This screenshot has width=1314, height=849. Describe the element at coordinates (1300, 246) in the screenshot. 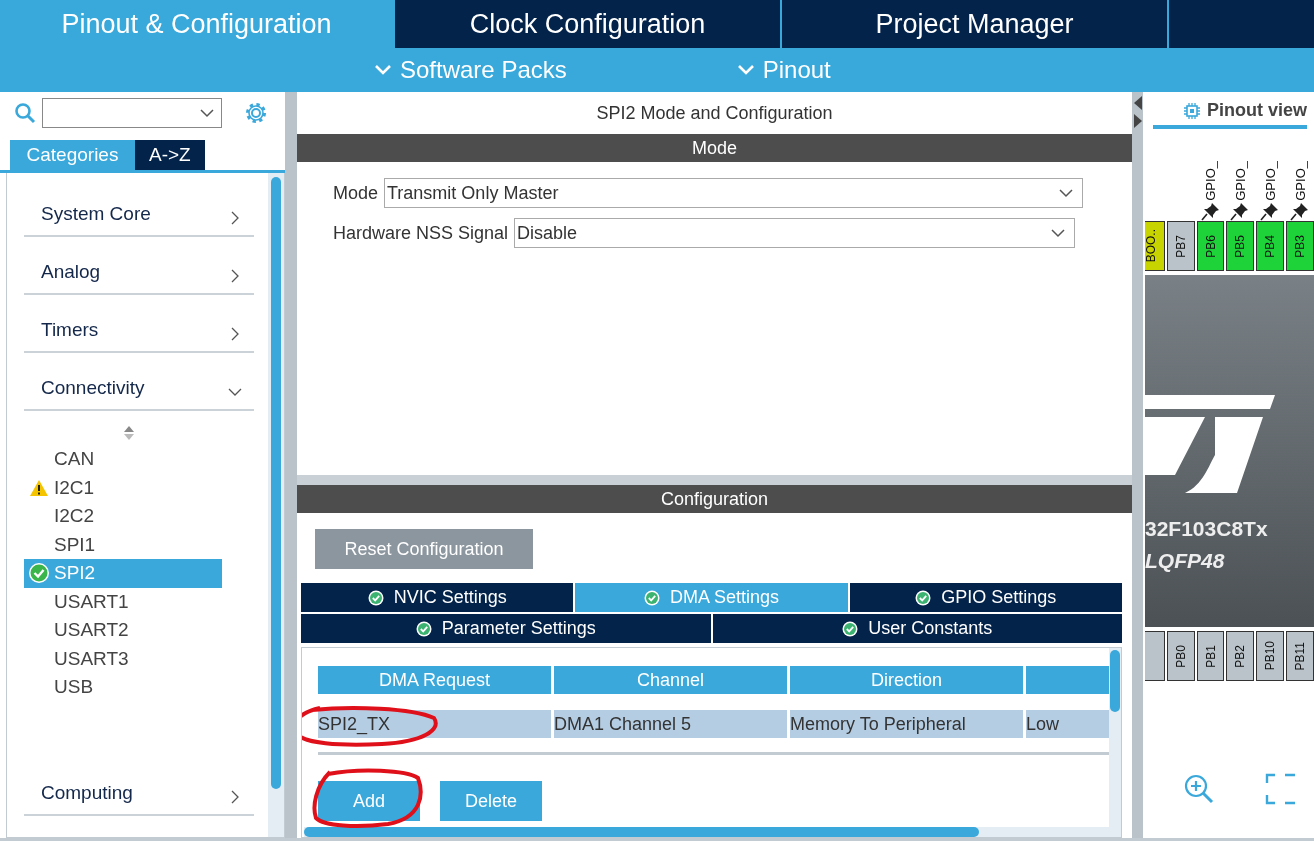

I see `pin: PB3` at that location.